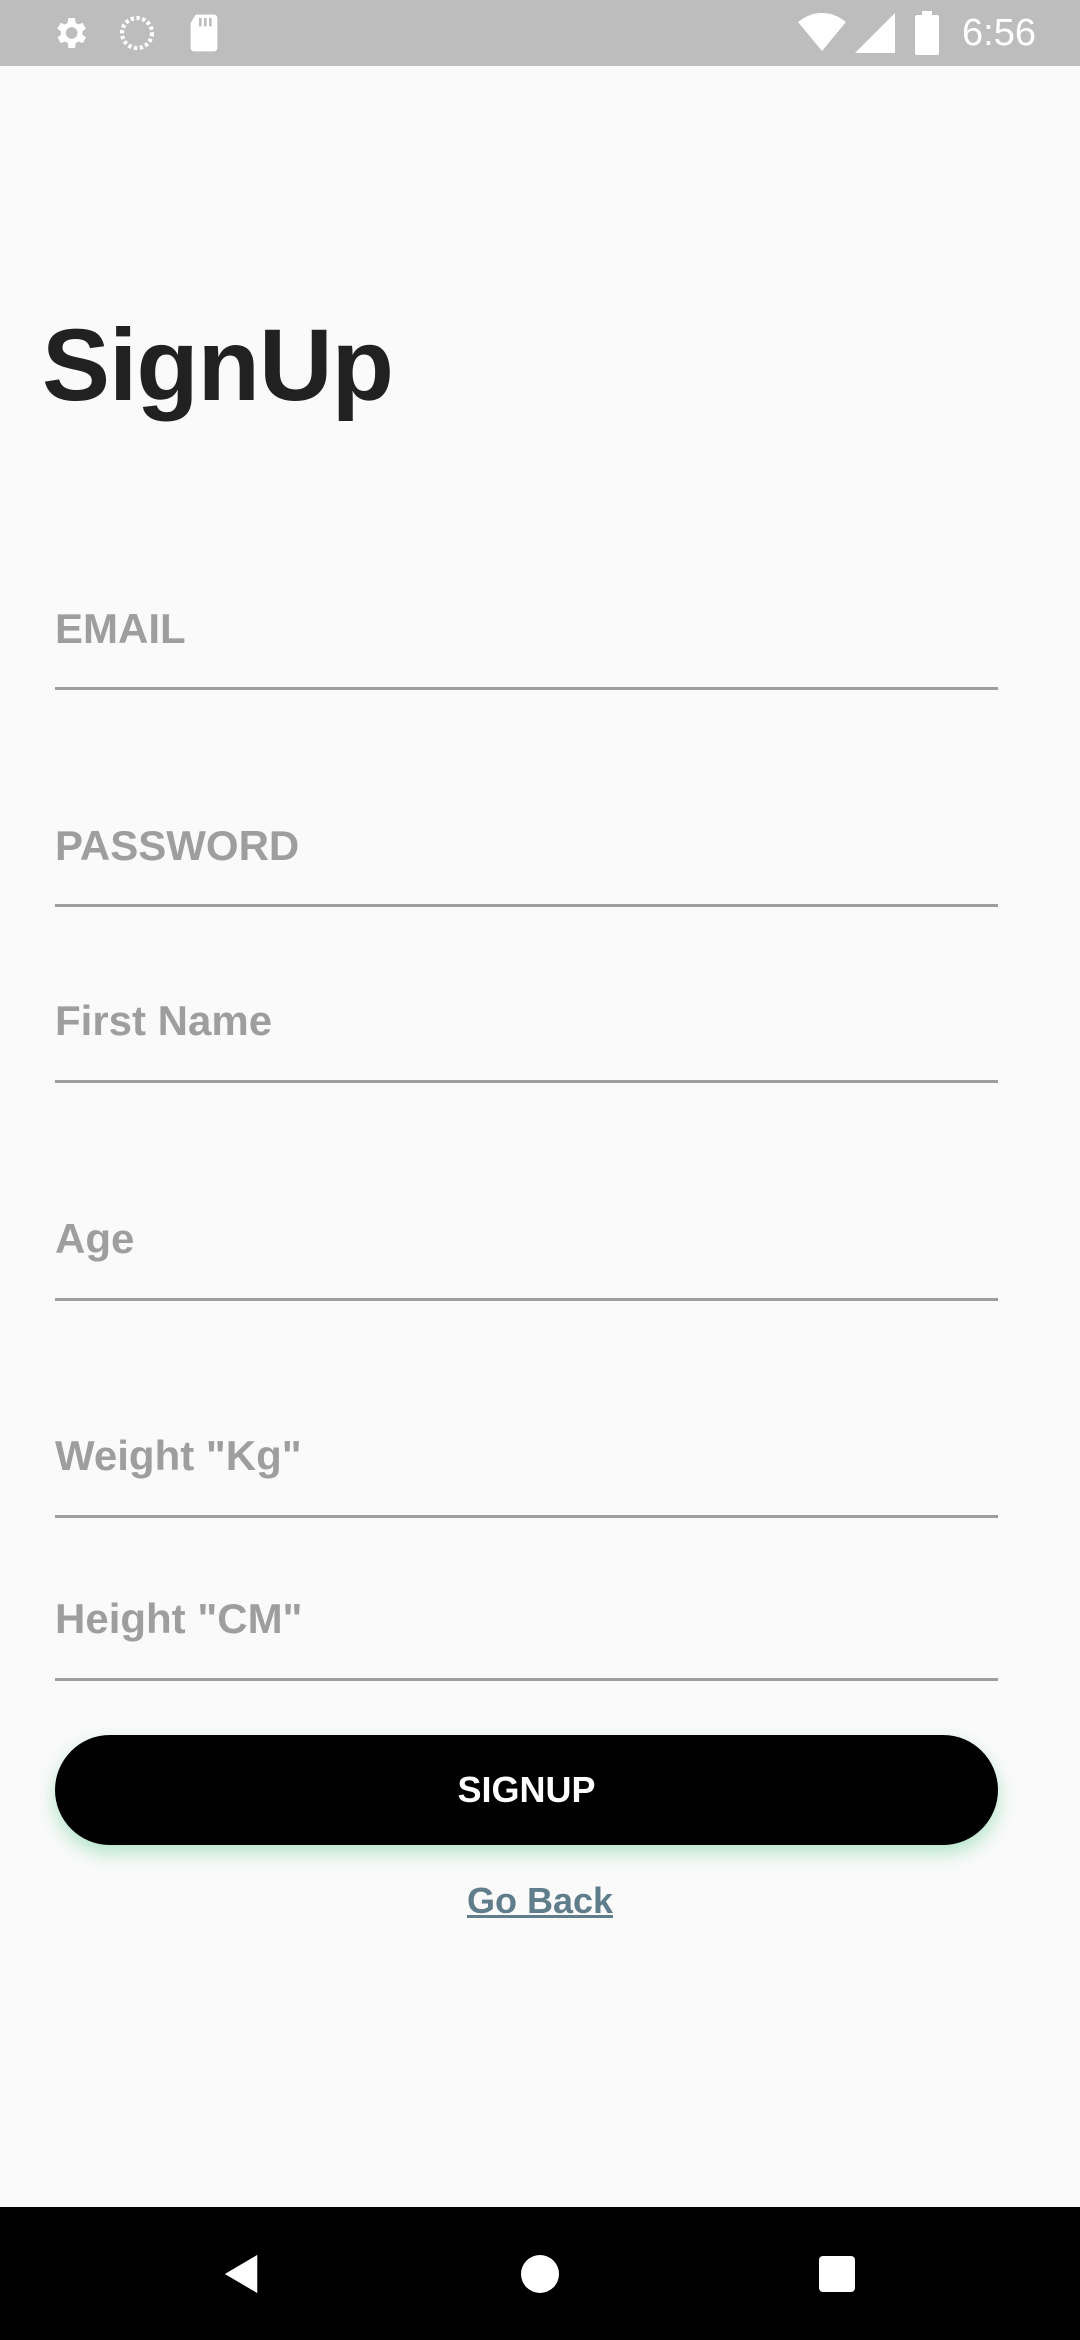 The height and width of the screenshot is (2340, 1080). Describe the element at coordinates (137, 33) in the screenshot. I see `sync-icon` at that location.